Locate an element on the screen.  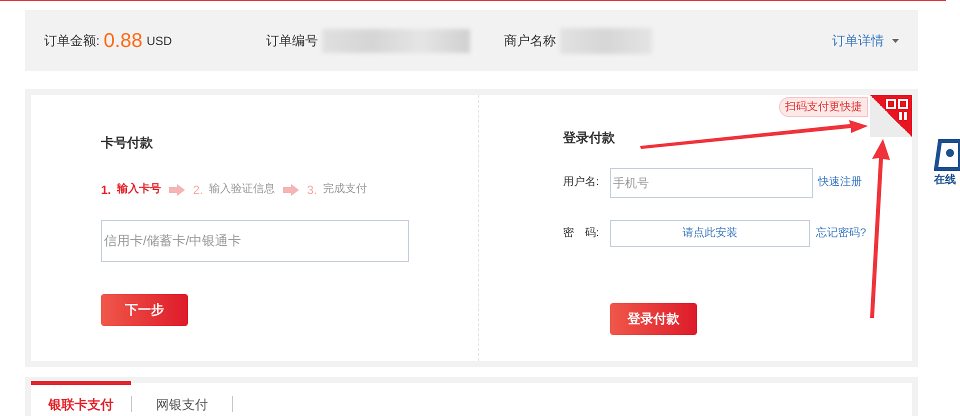
amount-label: 订单金额: is located at coordinates (72, 41).